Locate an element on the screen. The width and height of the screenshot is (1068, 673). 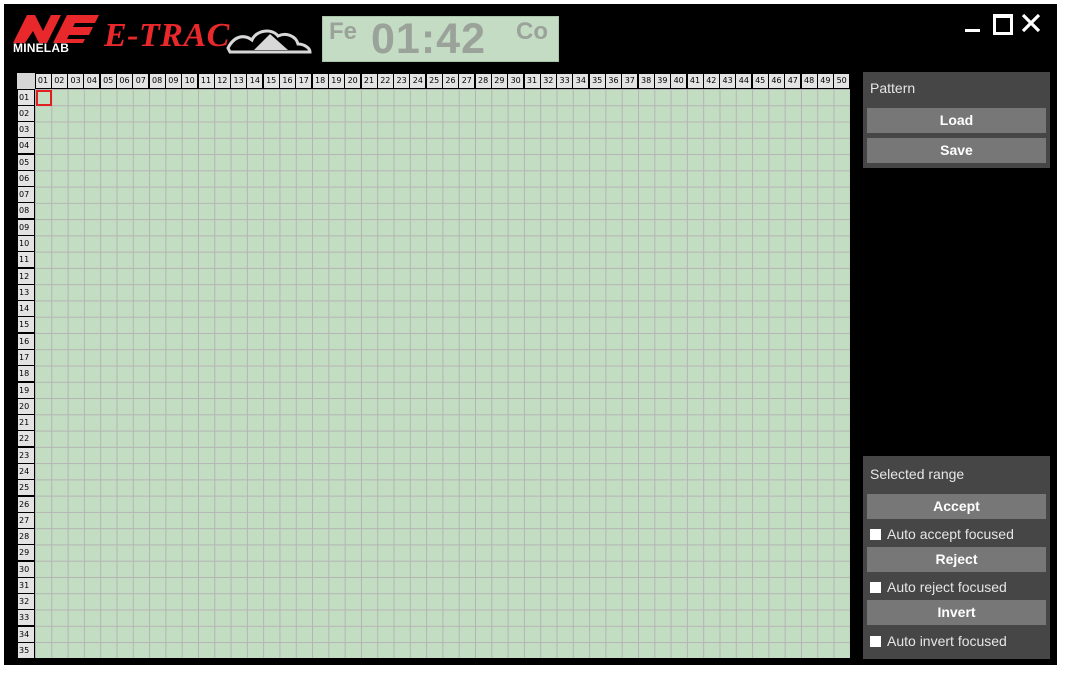
column-header: 07 is located at coordinates (141, 81).